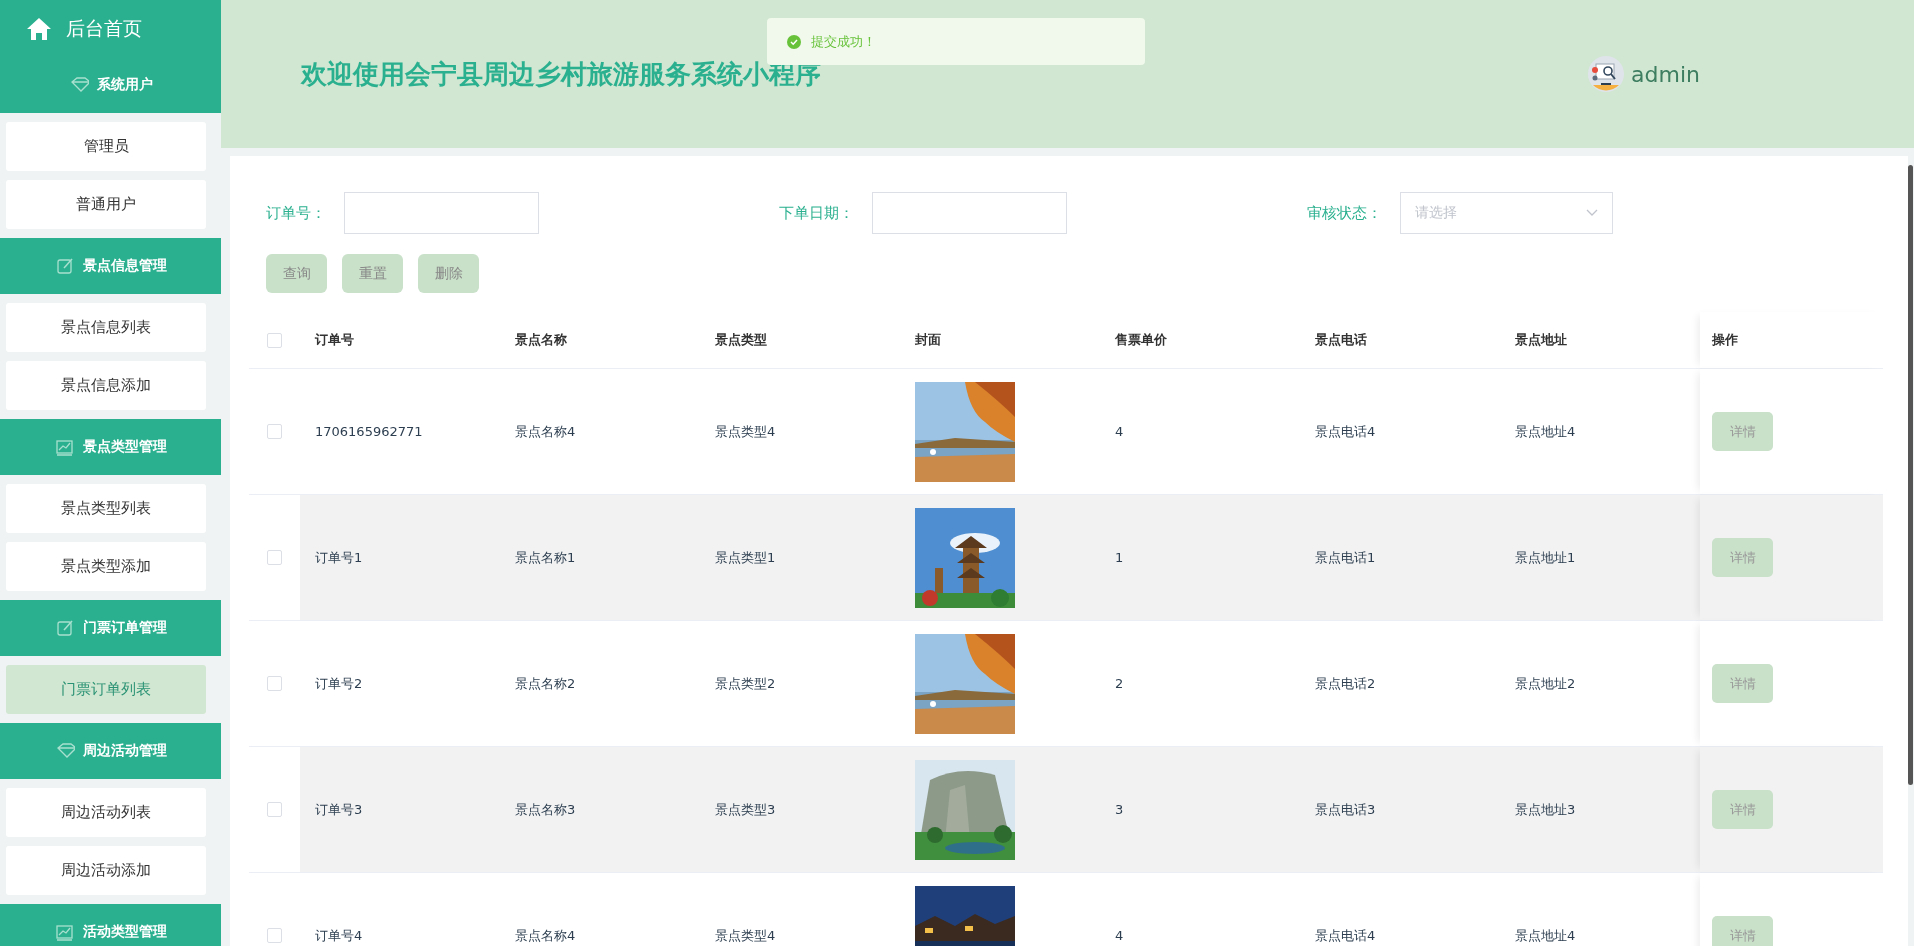 Image resolution: width=1914 pixels, height=946 pixels. Describe the element at coordinates (1141, 340) in the screenshot. I see `column-header: 售票单价` at that location.